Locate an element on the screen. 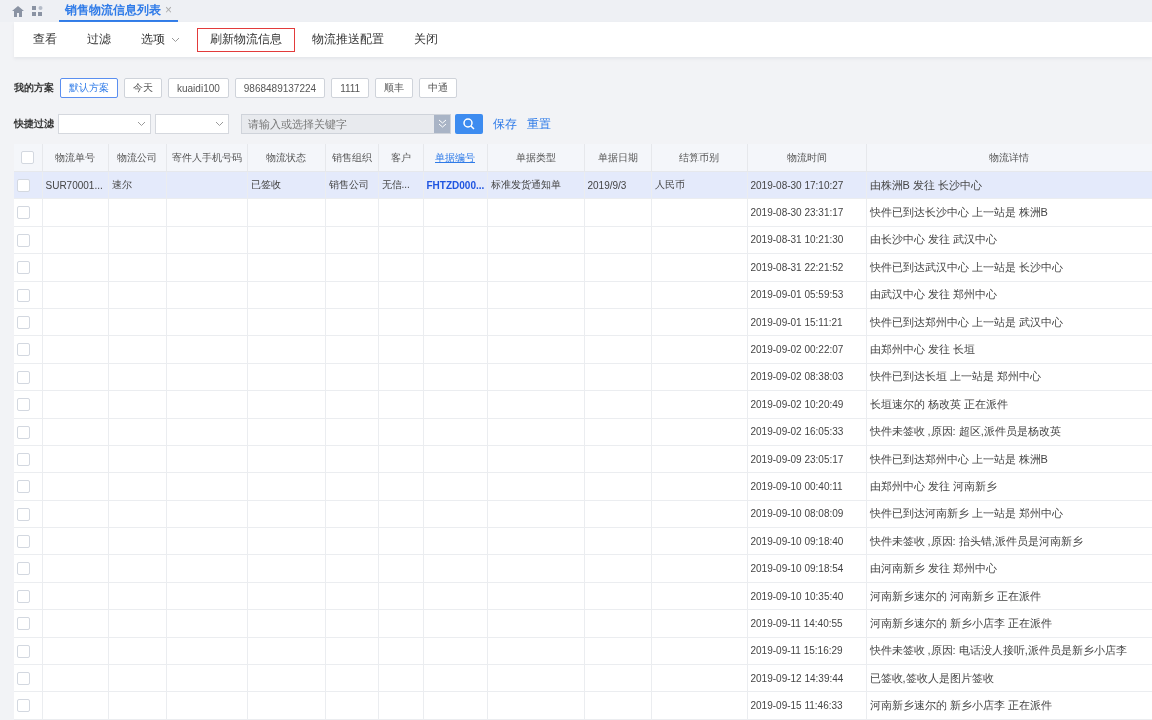 This screenshot has width=1152, height=720. condition-select is located at coordinates (192, 124).